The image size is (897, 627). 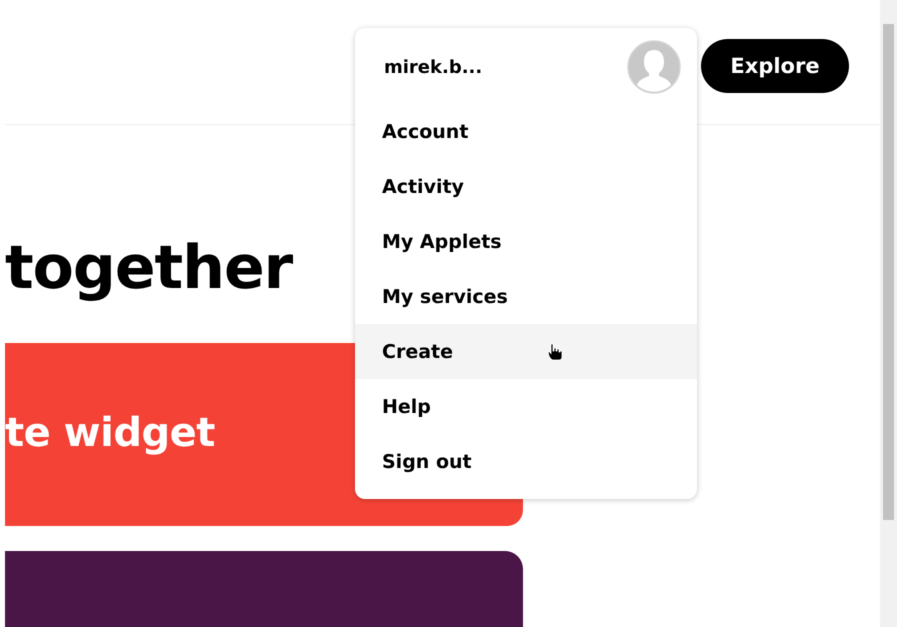 I want to click on explore-button: Explore, so click(x=775, y=66).